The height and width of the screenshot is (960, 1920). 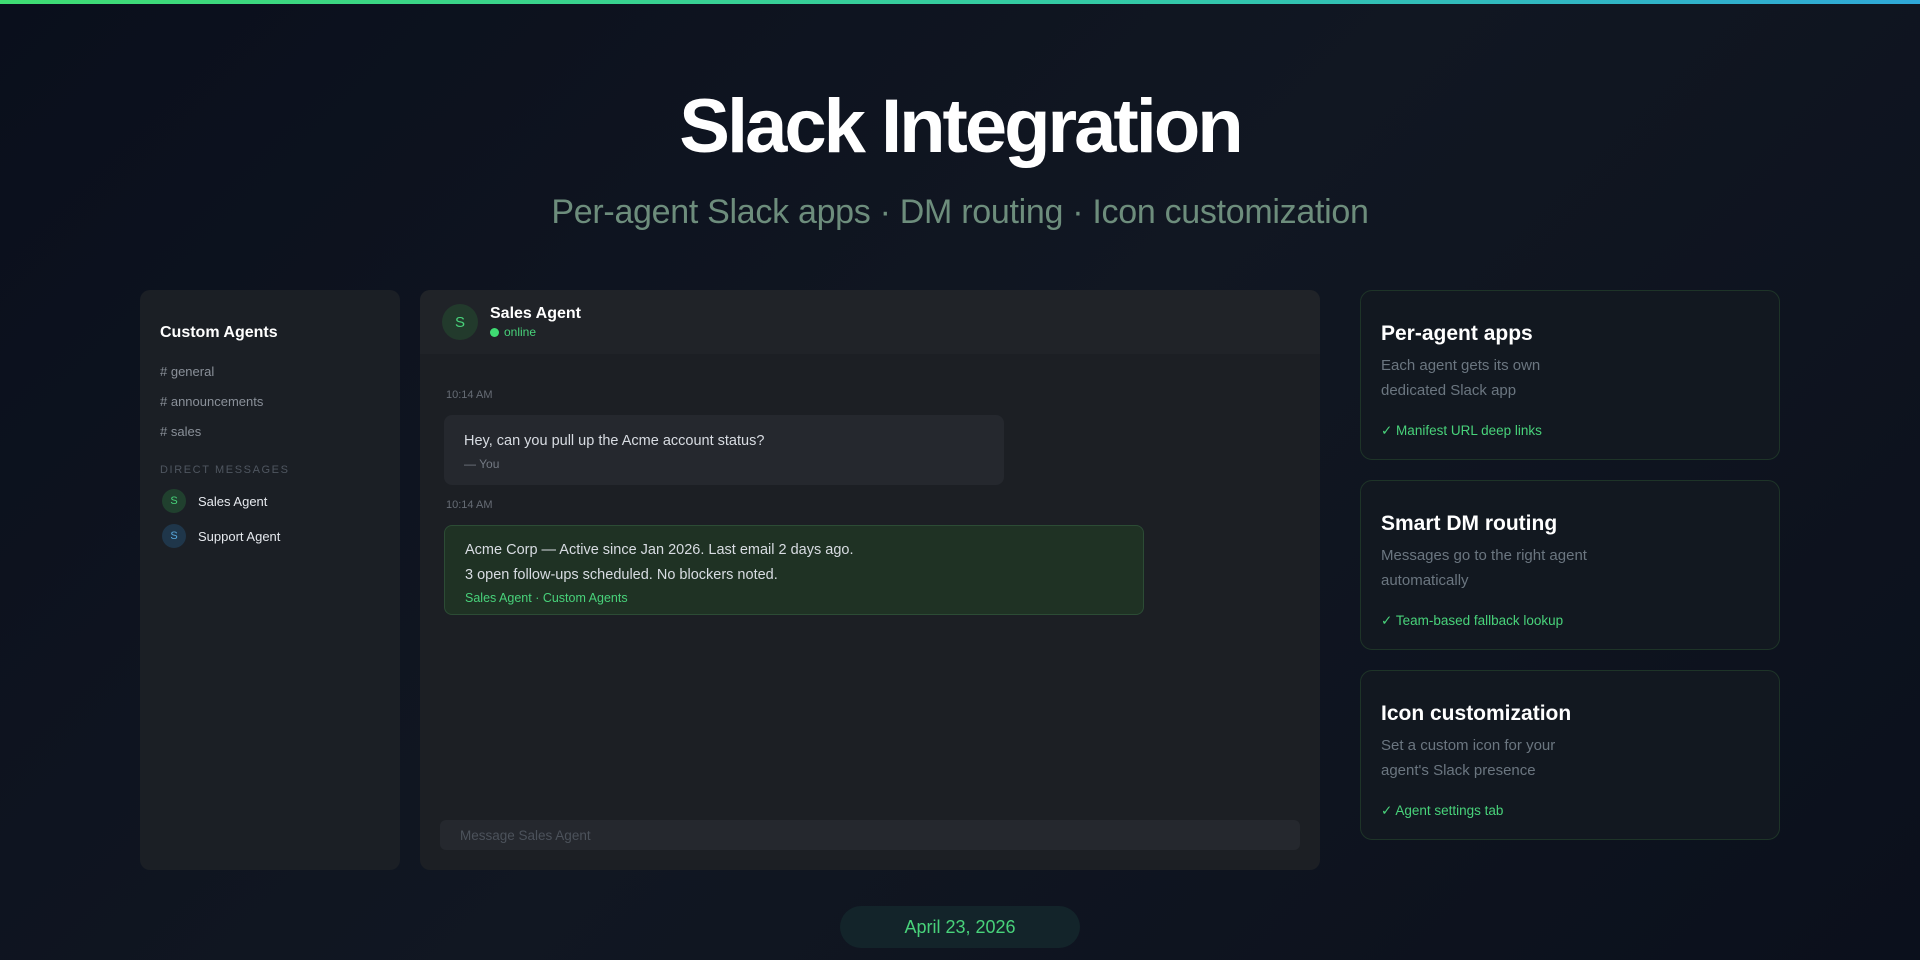 I want to click on dm-label: Support Agent, so click(x=239, y=536).